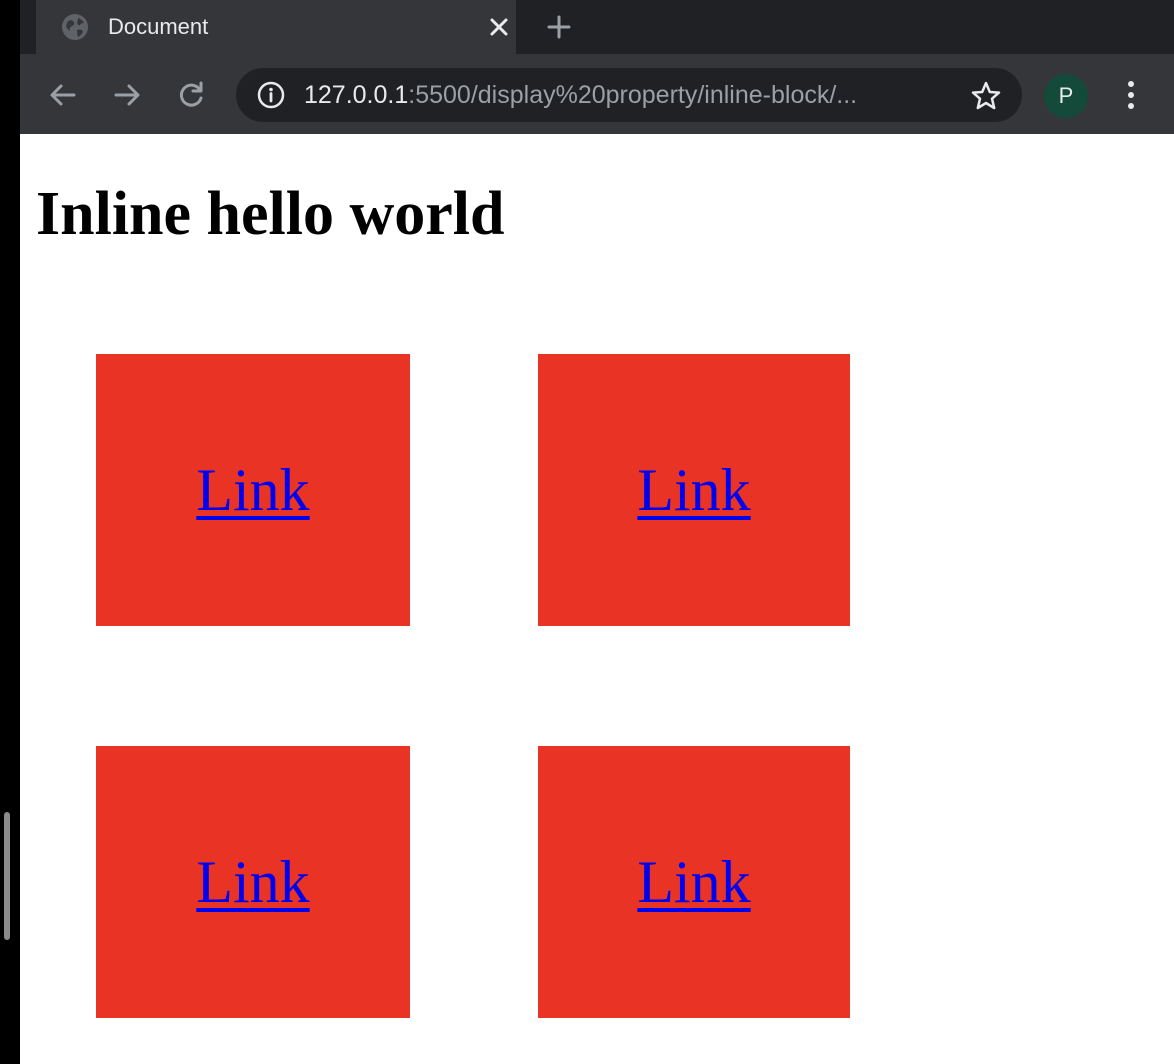  What do you see at coordinates (559, 27) in the screenshot?
I see `plus-icon` at bounding box center [559, 27].